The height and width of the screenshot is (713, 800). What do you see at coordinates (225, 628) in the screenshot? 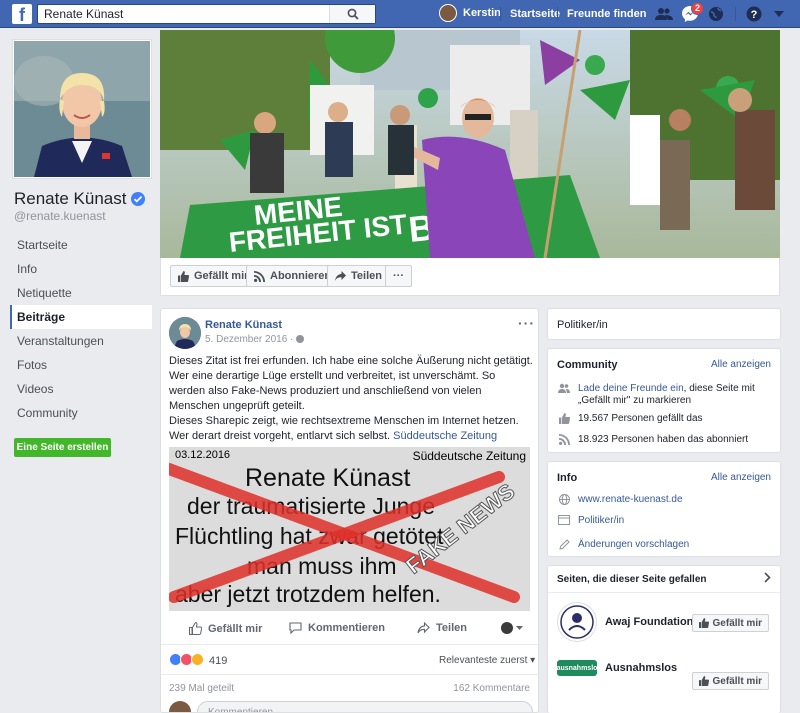
I see `post-like-button: Gefällt mir` at bounding box center [225, 628].